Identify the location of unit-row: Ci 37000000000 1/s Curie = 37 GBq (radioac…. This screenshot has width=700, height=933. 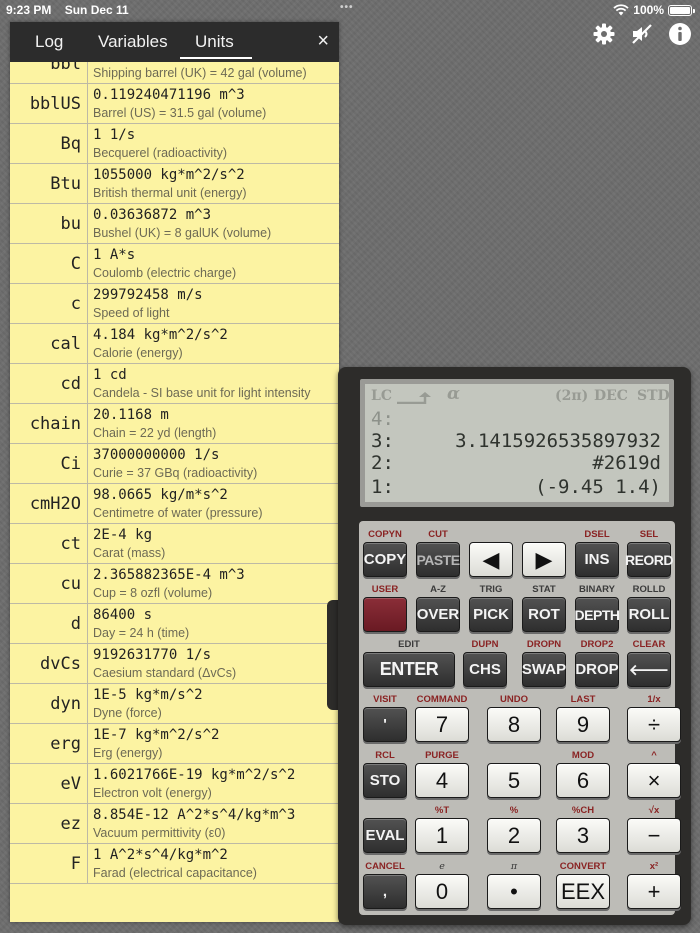
(174, 464).